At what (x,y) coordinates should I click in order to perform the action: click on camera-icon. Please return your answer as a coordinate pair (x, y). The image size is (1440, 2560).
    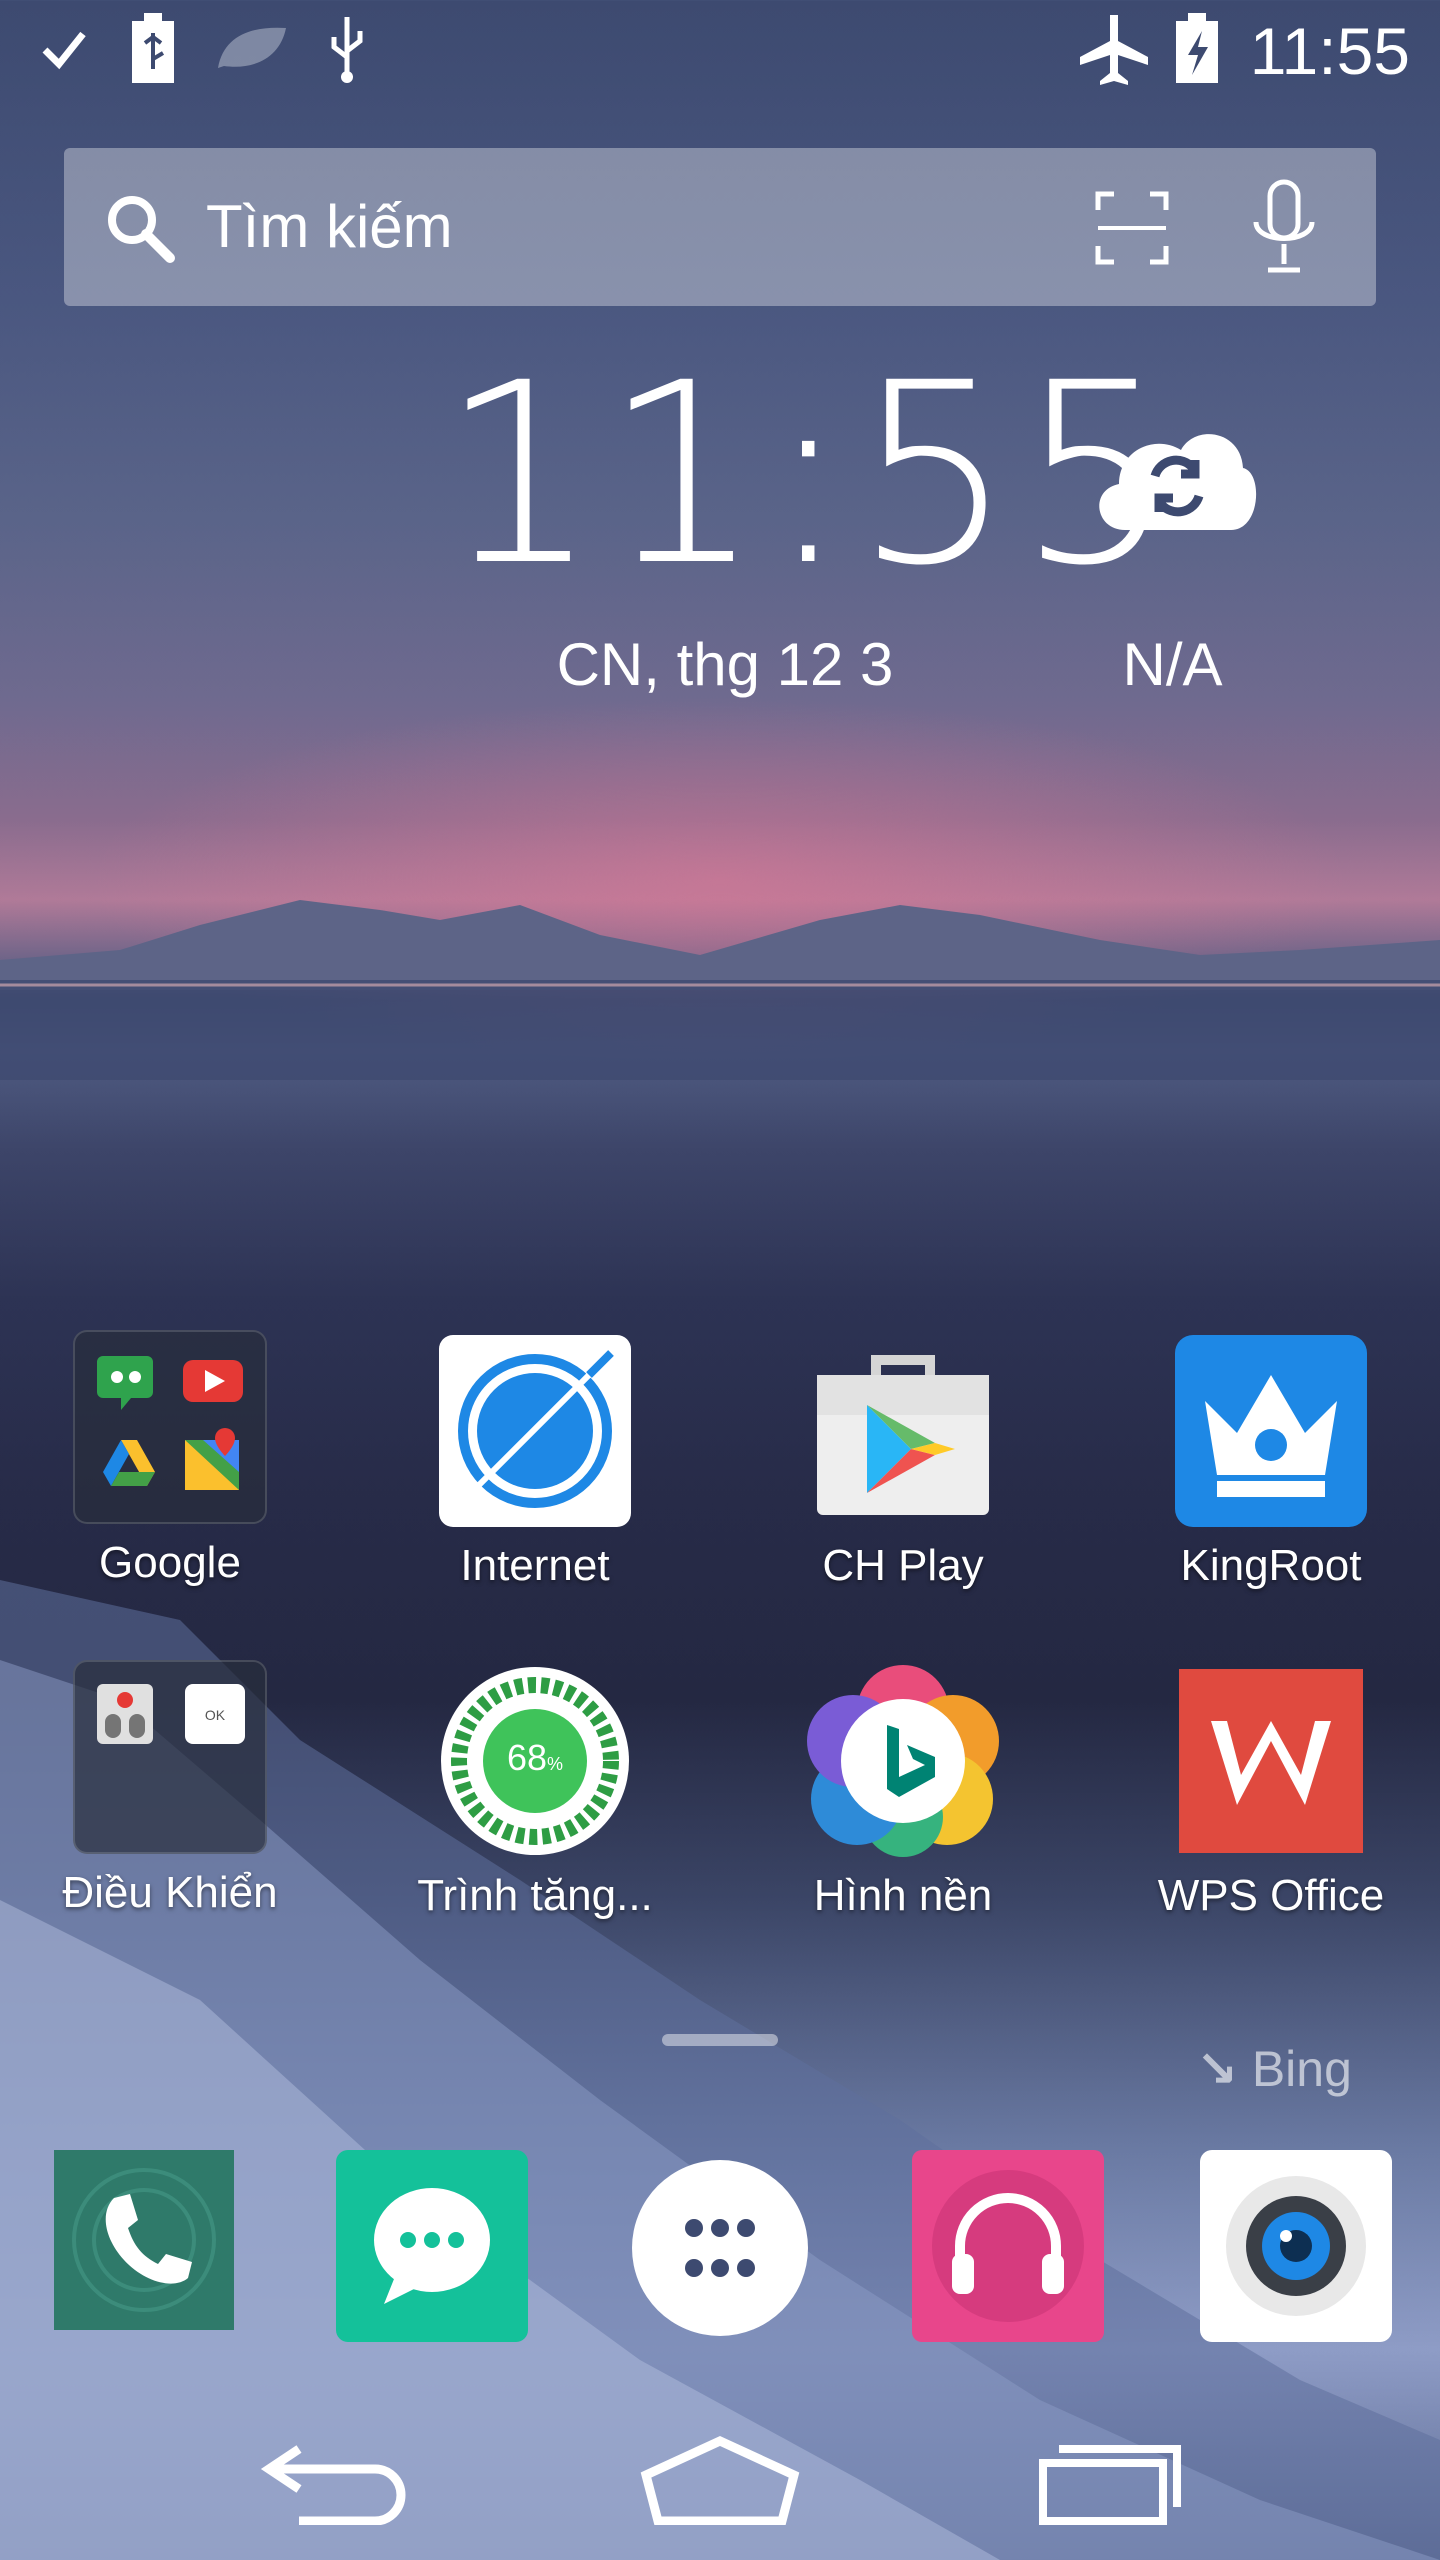
    Looking at the image, I should click on (1296, 2246).